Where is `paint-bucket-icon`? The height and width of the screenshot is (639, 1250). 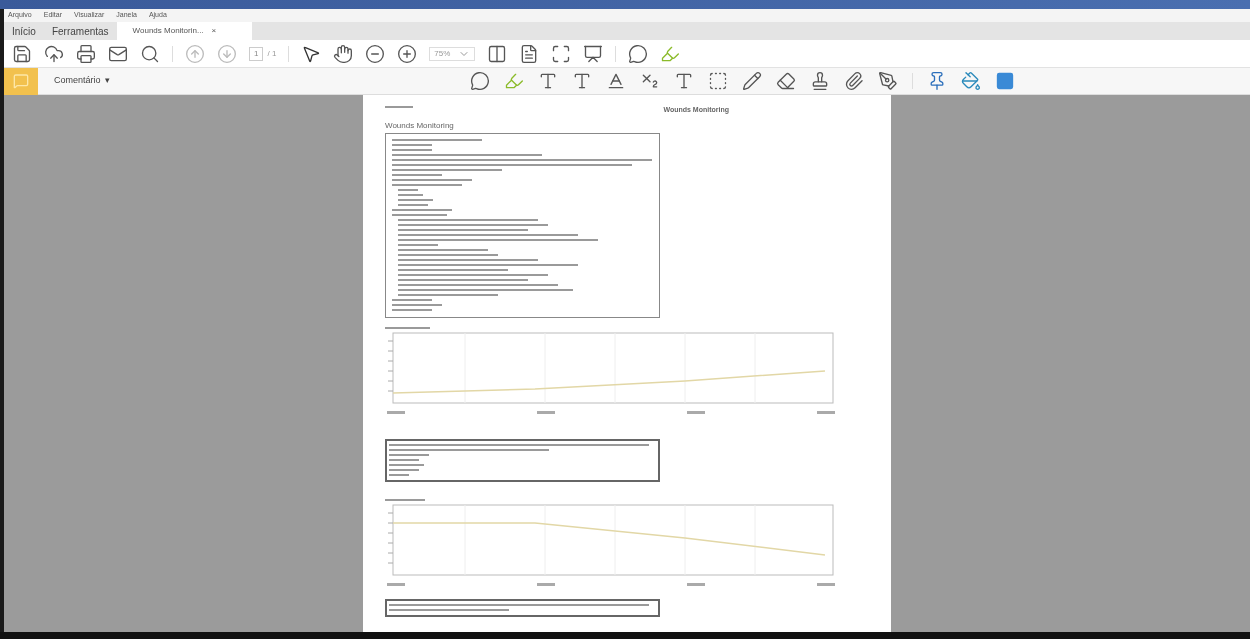 paint-bucket-icon is located at coordinates (970, 81).